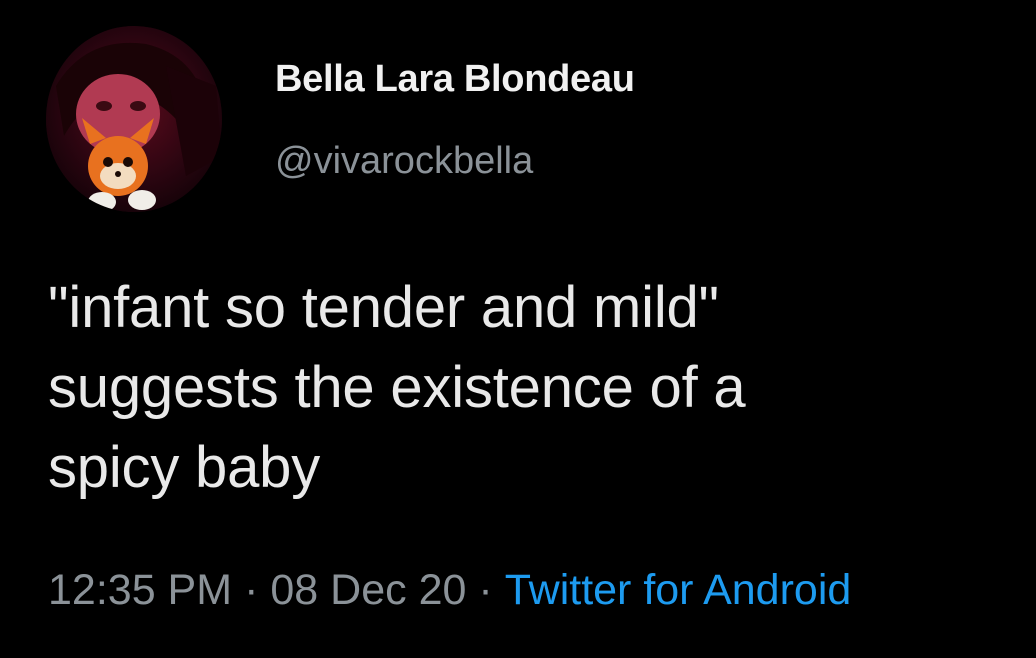 Image resolution: width=1036 pixels, height=658 pixels. I want to click on tweet-time: 12:35 PM, so click(140, 590).